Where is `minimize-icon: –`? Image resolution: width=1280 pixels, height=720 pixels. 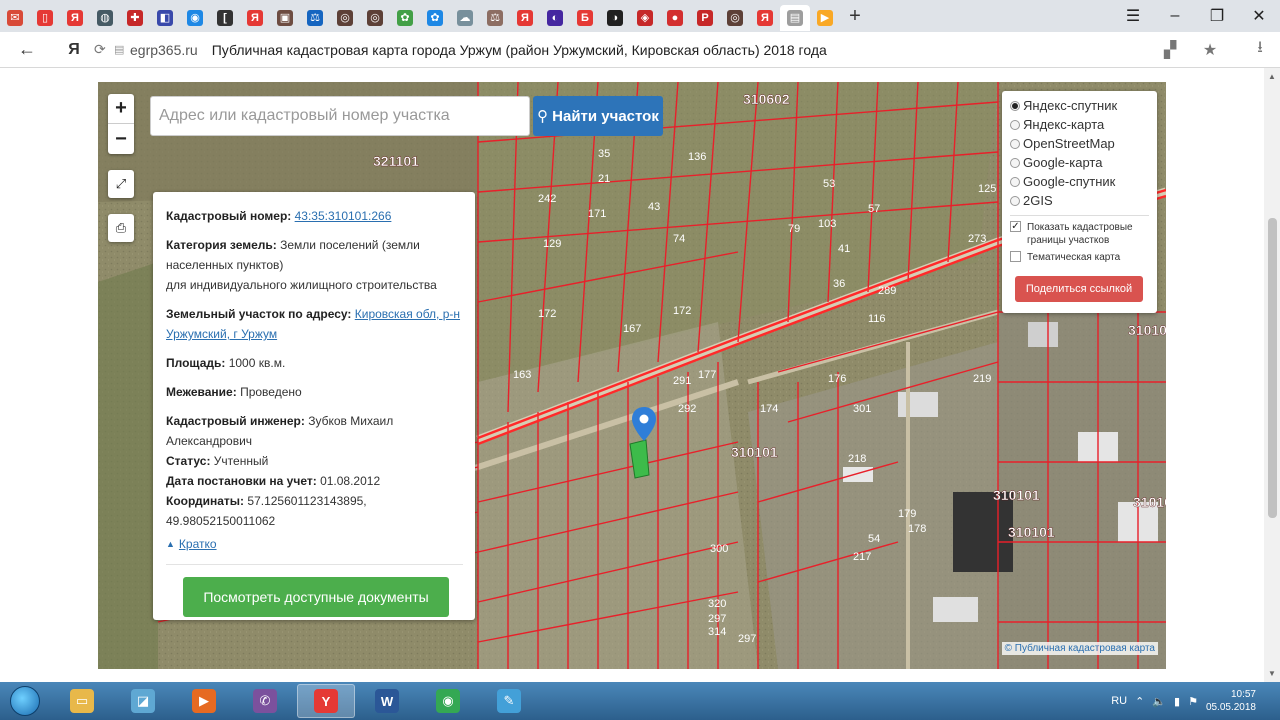
minimize-icon: – is located at coordinates (1175, 16).